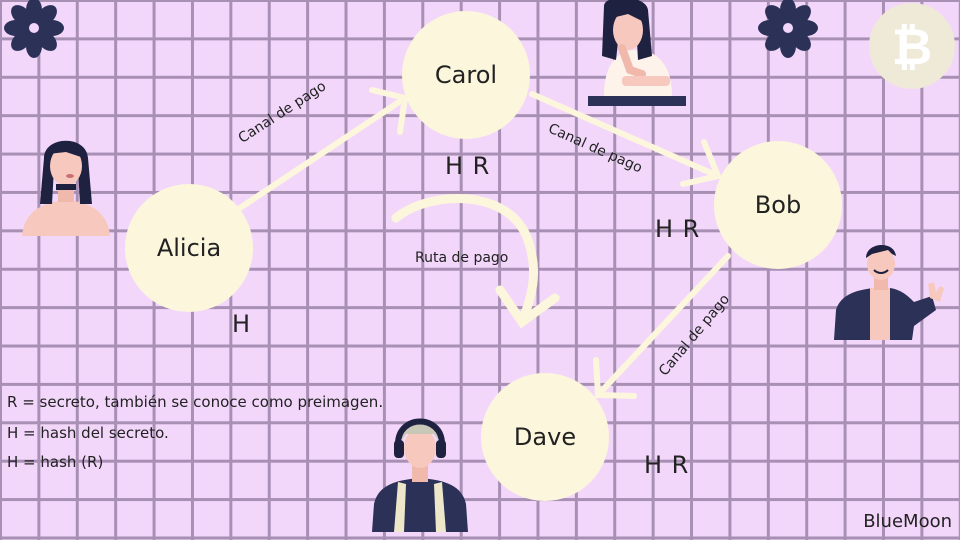  I want to click on bitcoin-coin-icon: ₿, so click(912, 46).